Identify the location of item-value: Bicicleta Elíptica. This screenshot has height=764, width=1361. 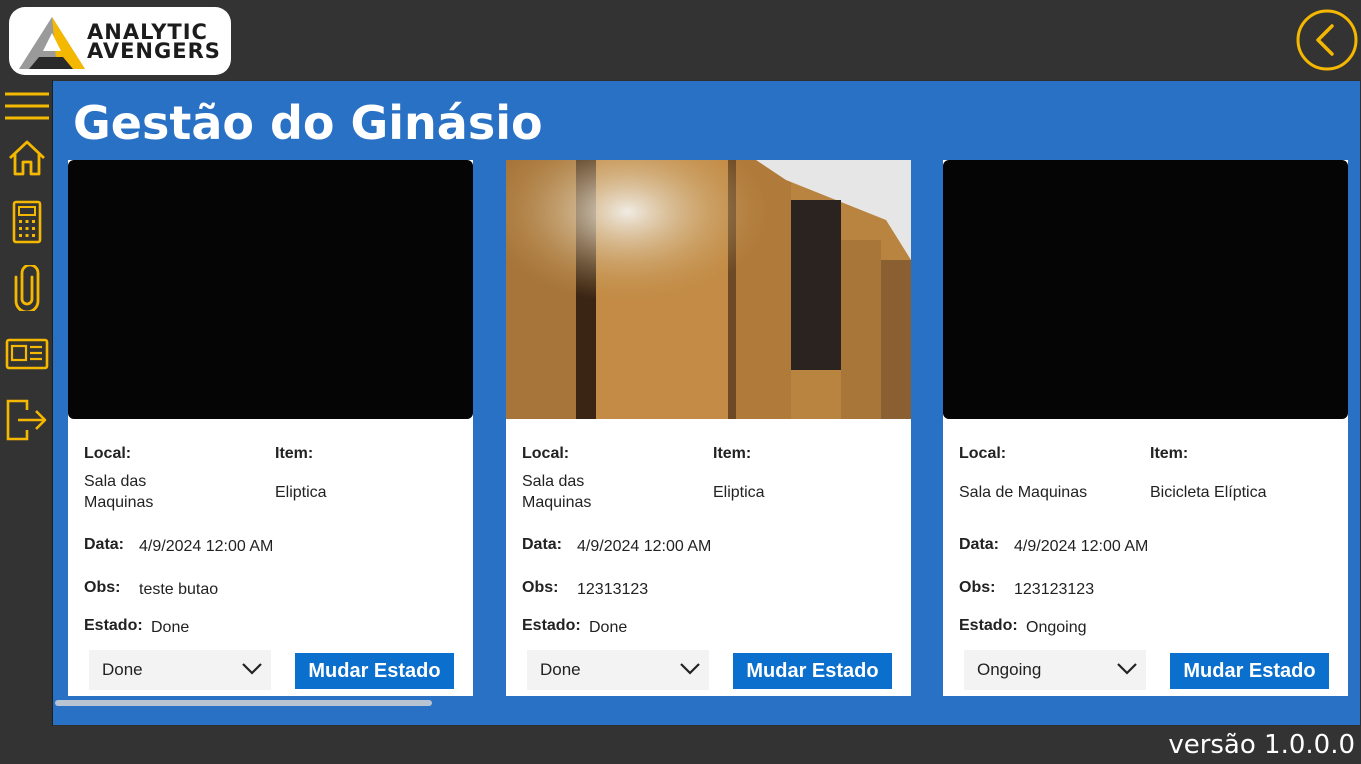
(1208, 492).